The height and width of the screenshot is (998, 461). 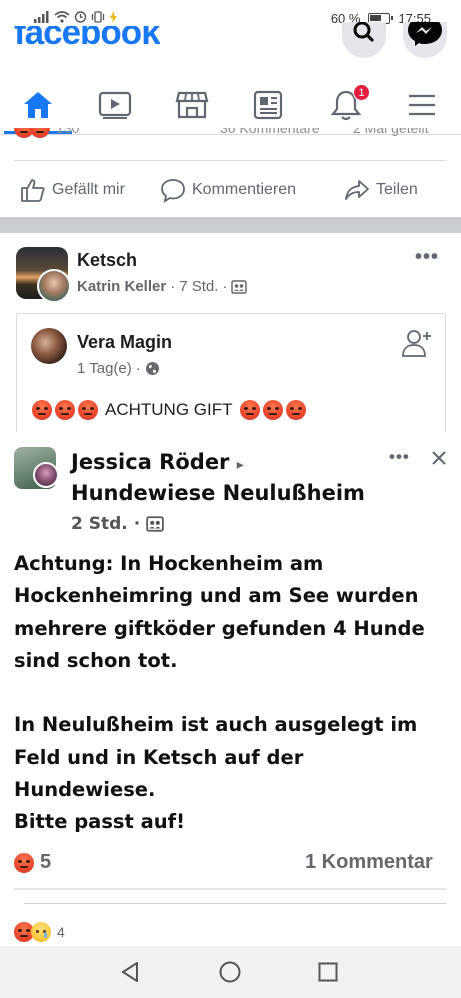 I want to click on overlay-post-meta: 2 Std. ·, so click(x=117, y=524).